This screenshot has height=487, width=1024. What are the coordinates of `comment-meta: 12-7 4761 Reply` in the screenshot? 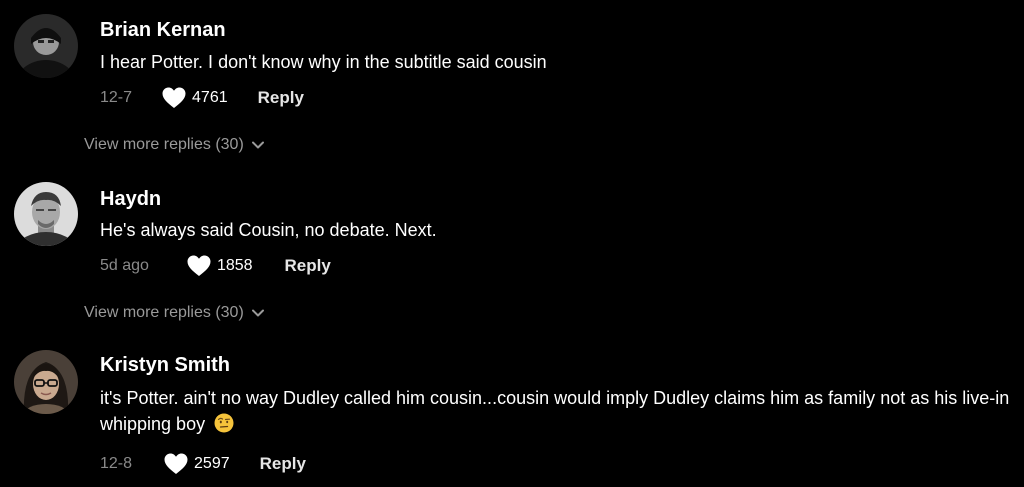 It's located at (202, 98).